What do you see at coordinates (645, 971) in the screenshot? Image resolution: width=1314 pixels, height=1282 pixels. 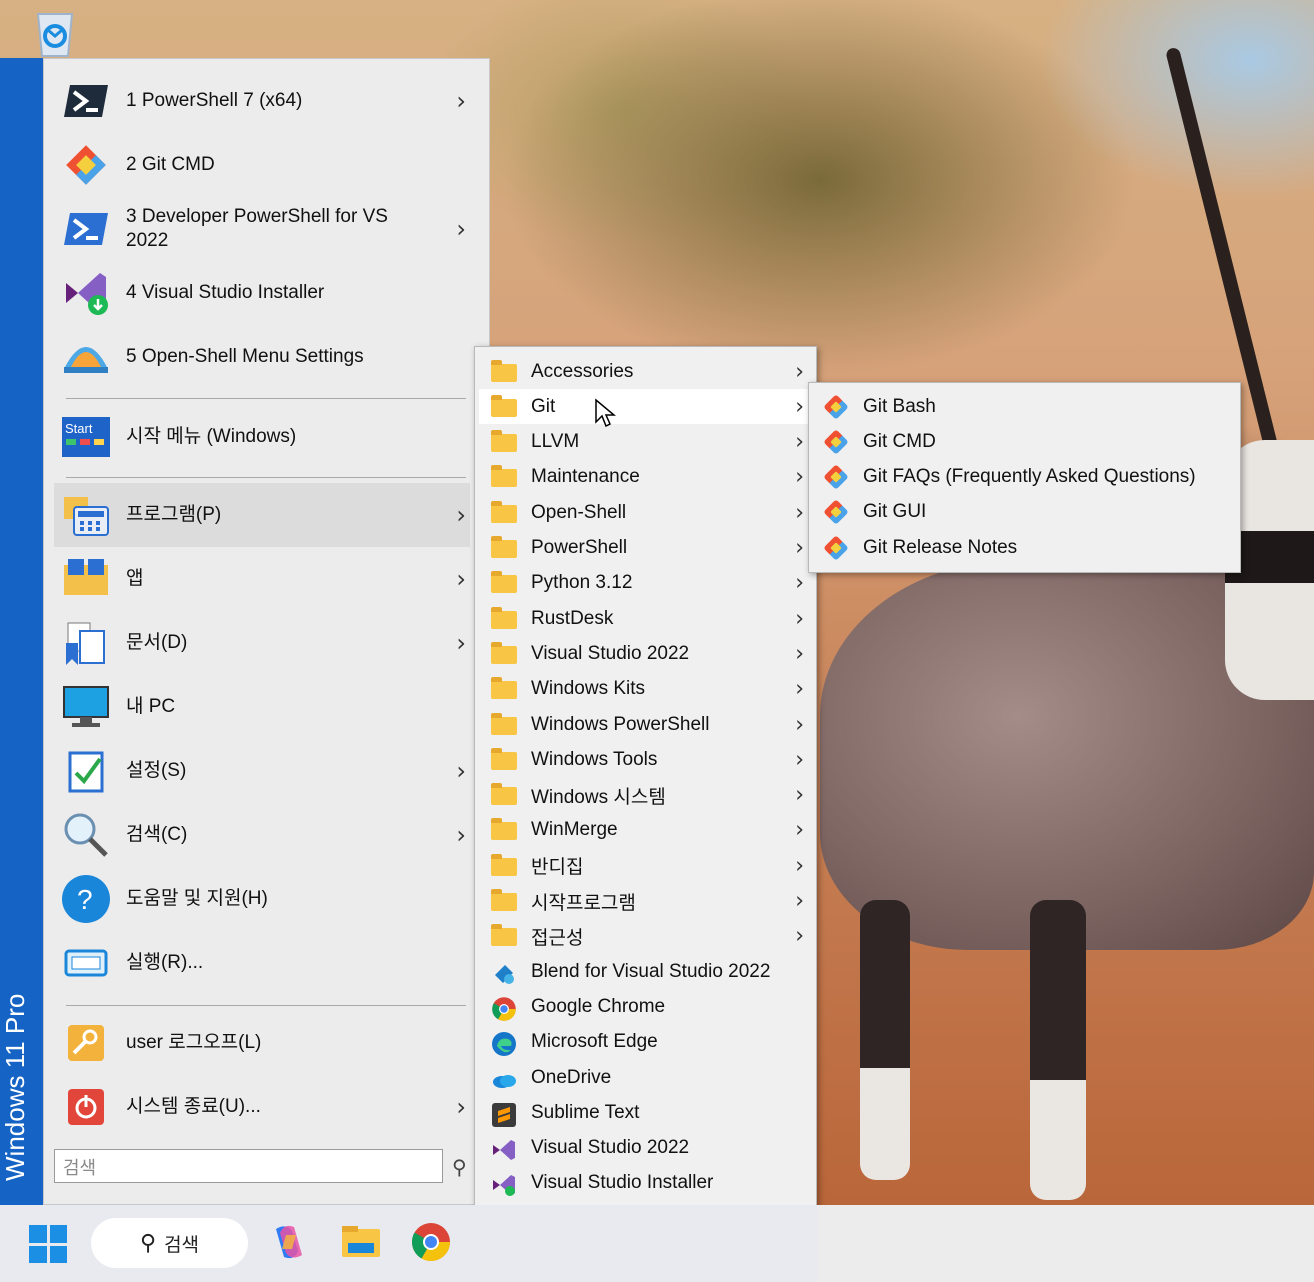 I see `programs-app-blend: Blend for Visual Studio 2022` at bounding box center [645, 971].